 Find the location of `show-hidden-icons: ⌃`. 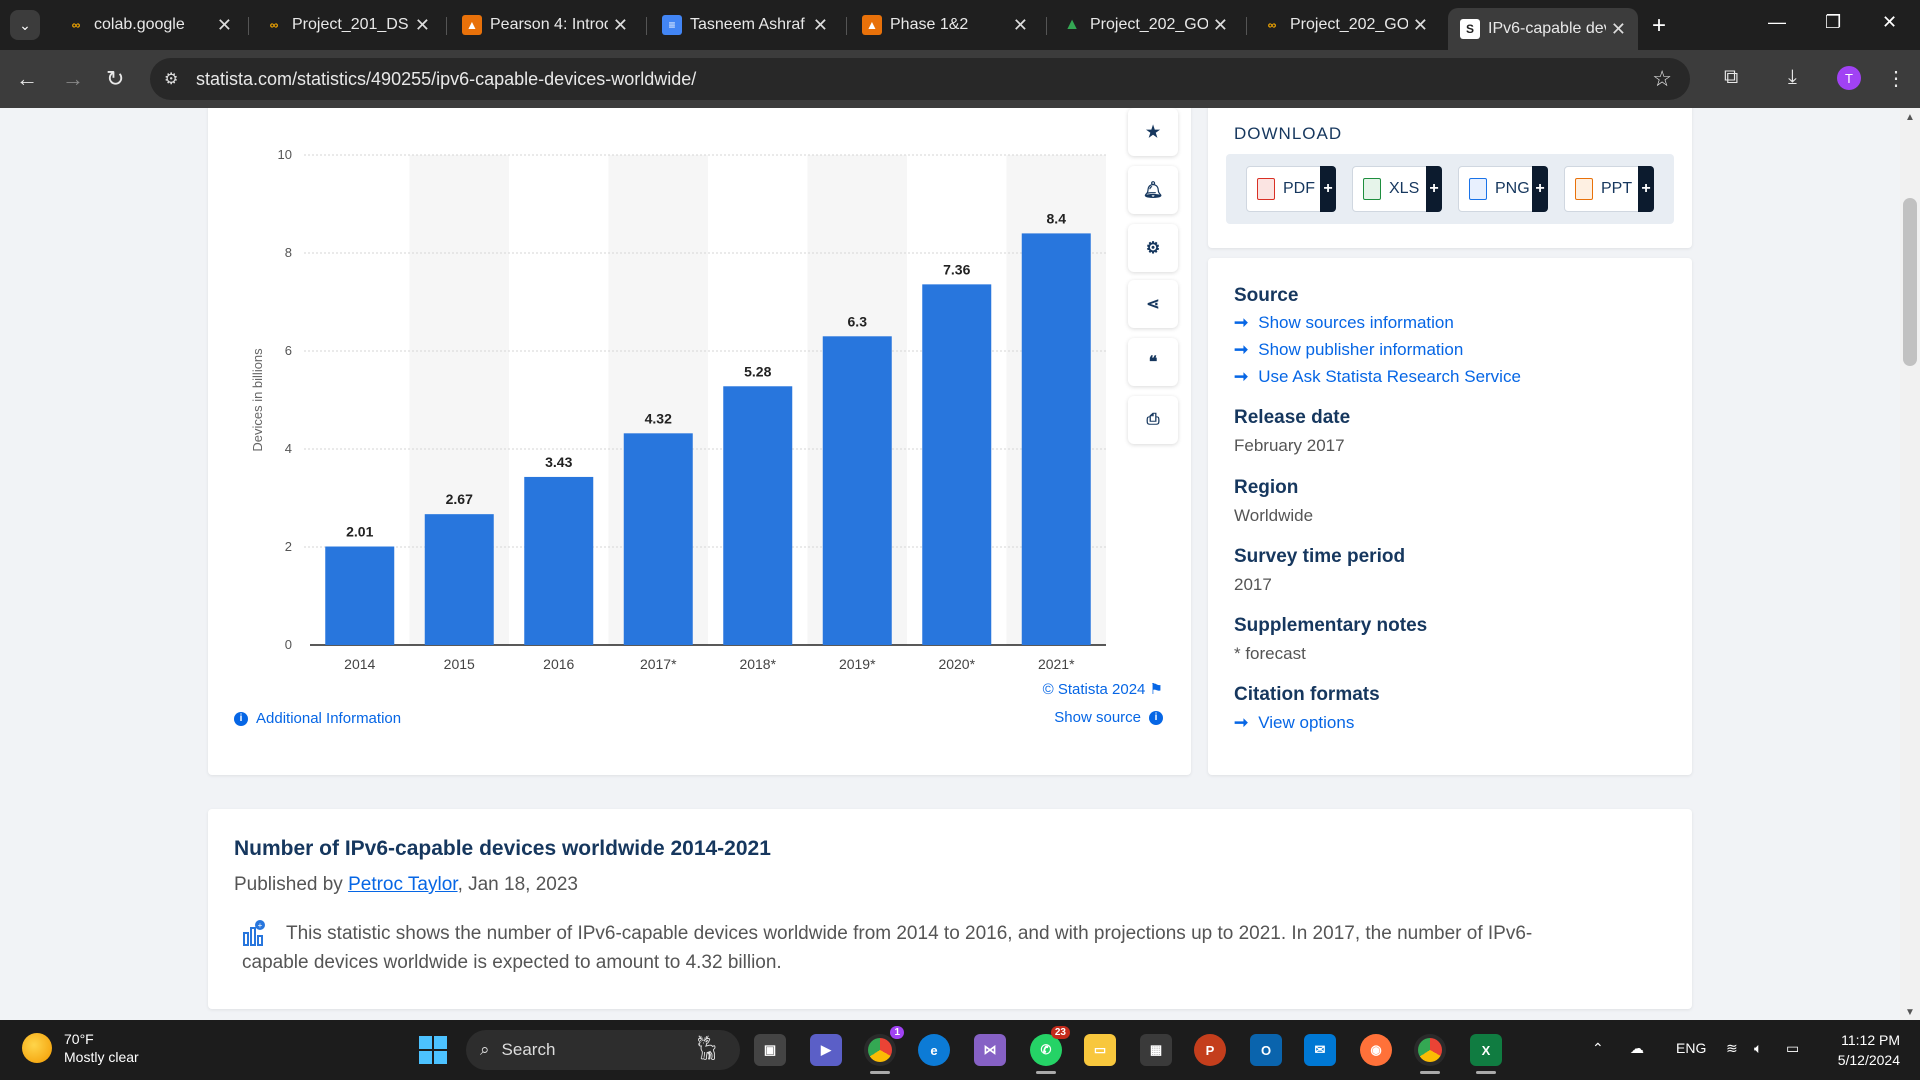

show-hidden-icons: ⌃ is located at coordinates (1598, 1048).